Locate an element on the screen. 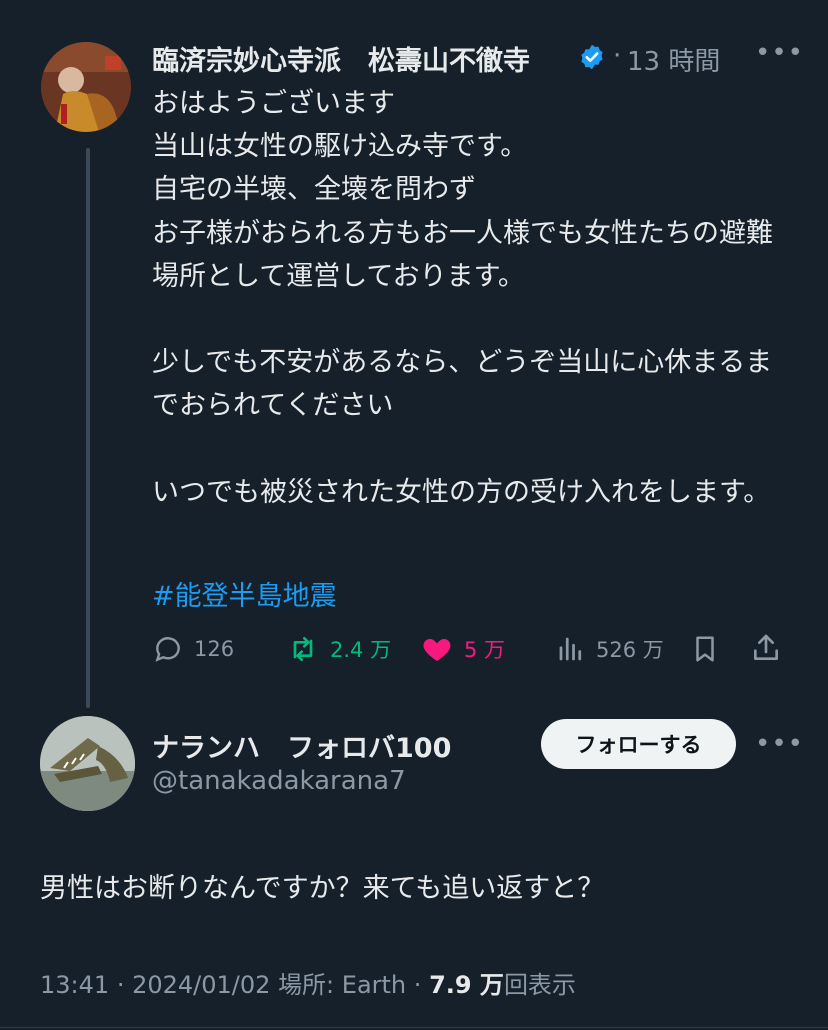  reply-meta: 13:41 · 2024/01/02 場所: Earth · 7.9 万回表示 is located at coordinates (308, 982).